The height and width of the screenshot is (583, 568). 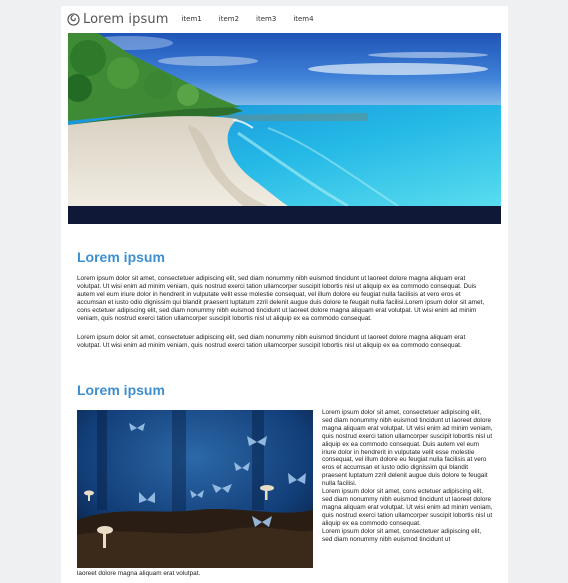 What do you see at coordinates (195, 489) in the screenshot?
I see `butterfly-image` at bounding box center [195, 489].